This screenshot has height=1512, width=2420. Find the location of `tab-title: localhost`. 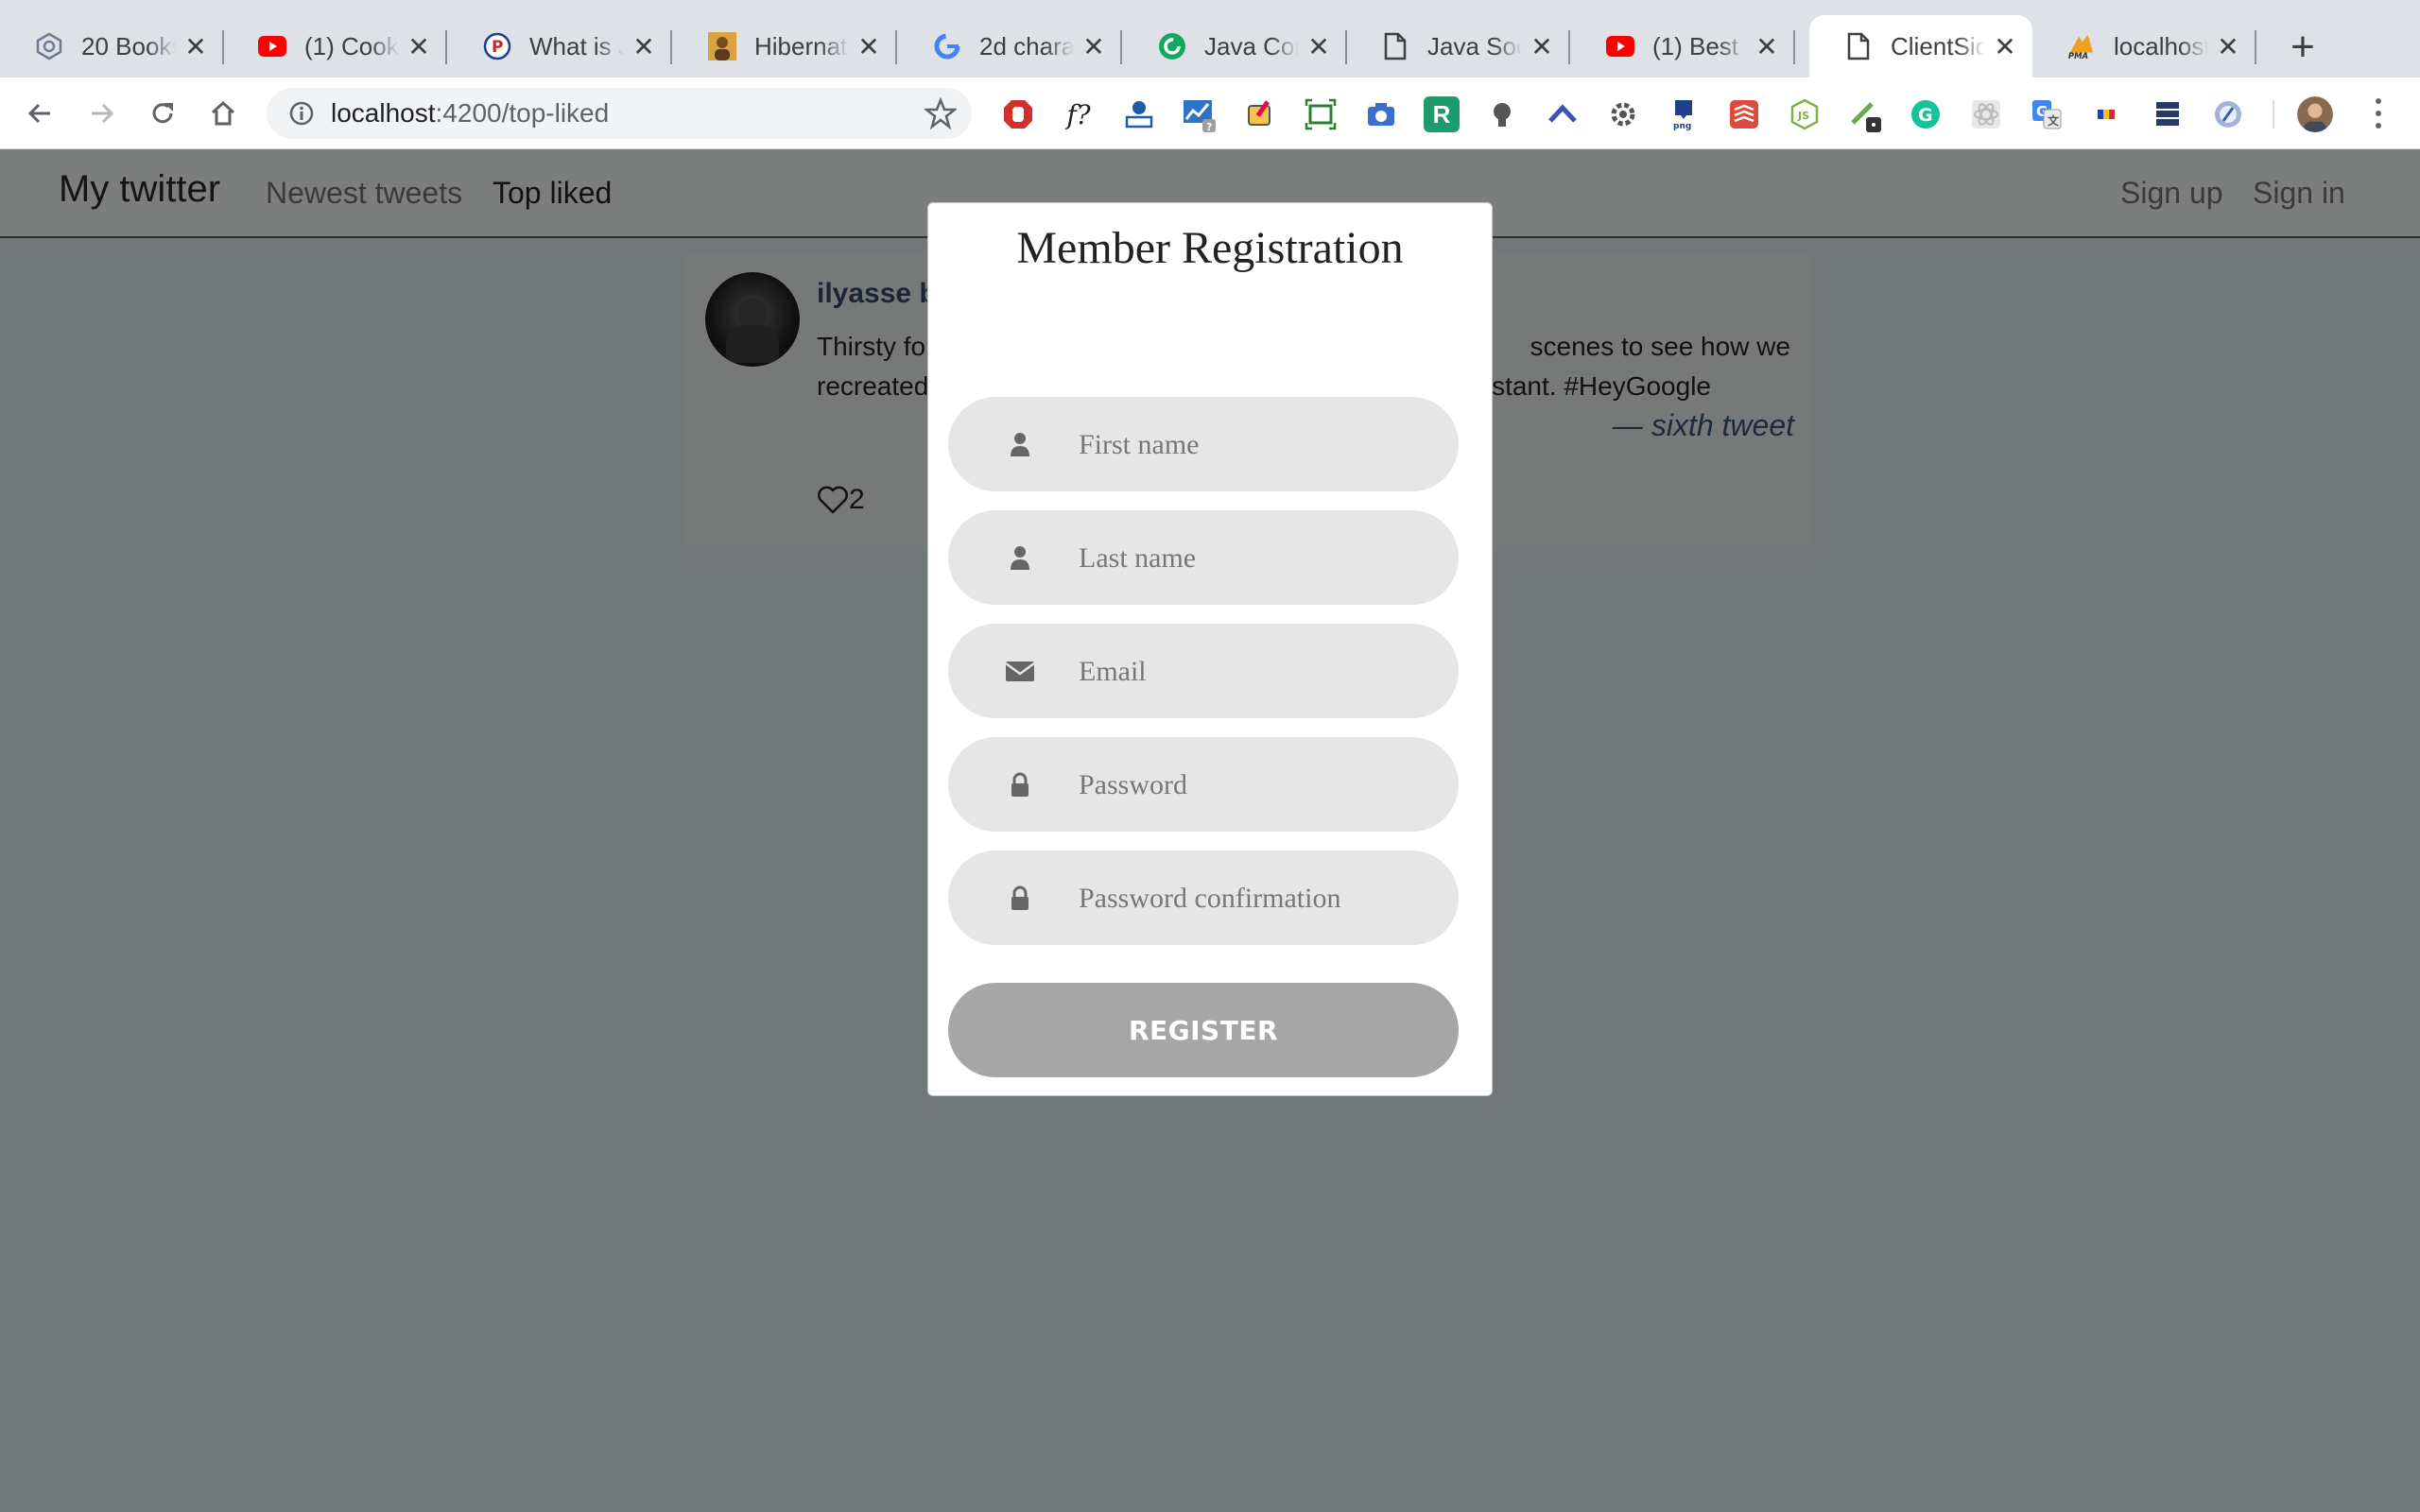

tab-title: localhost is located at coordinates (2161, 45).